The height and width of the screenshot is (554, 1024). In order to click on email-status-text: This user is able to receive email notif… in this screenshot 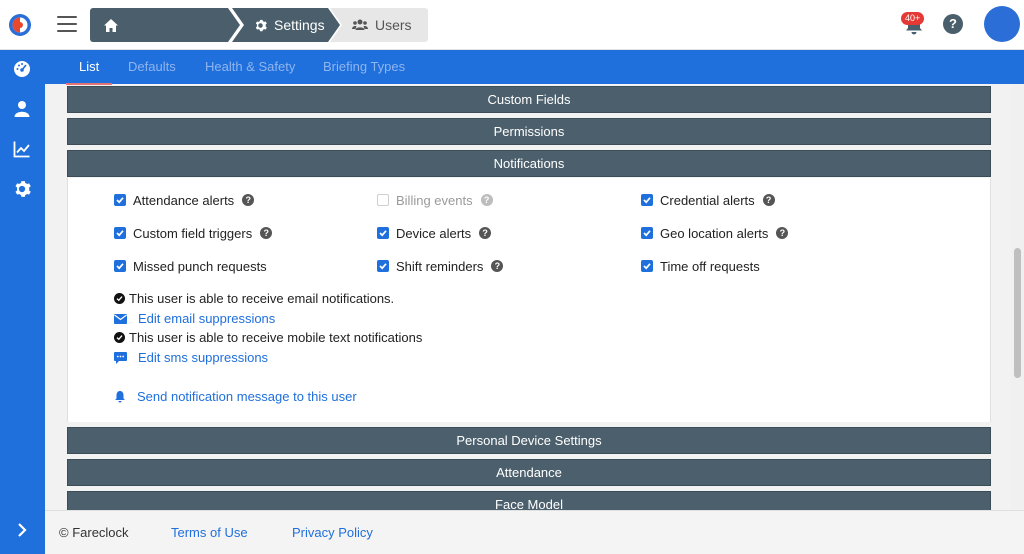, I will do `click(262, 298)`.